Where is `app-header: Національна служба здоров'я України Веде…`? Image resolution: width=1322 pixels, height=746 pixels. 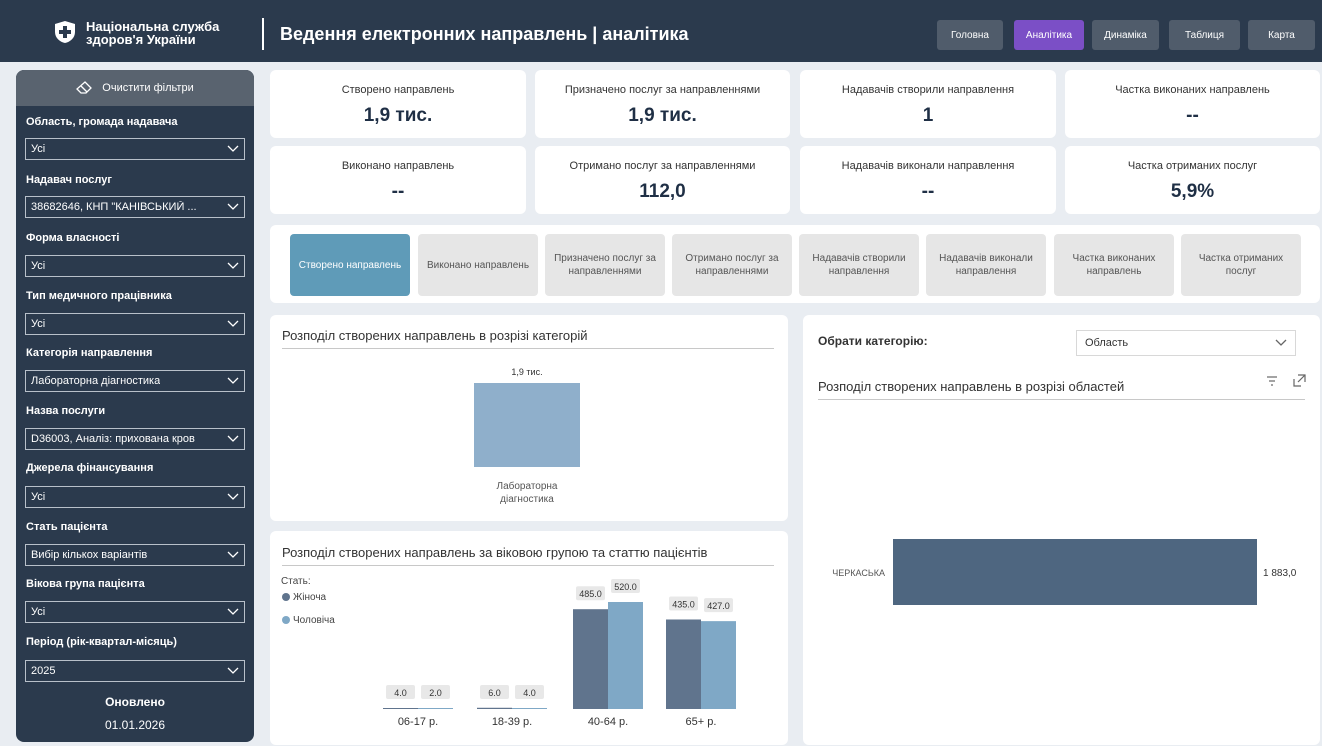 app-header: Національна служба здоров'я України Веде… is located at coordinates (661, 31).